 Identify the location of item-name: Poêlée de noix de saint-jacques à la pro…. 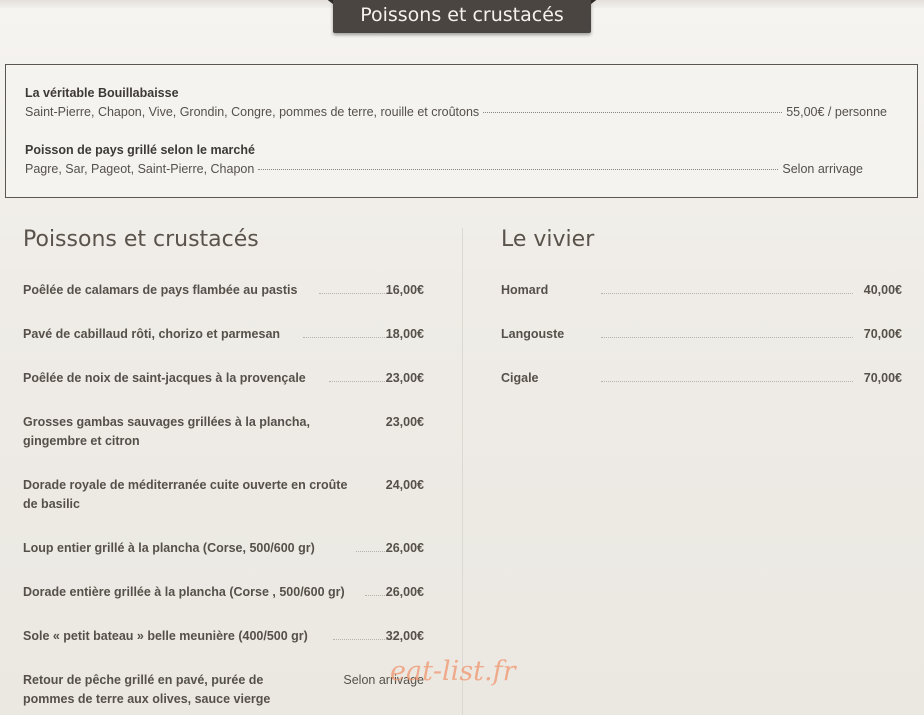
(164, 378).